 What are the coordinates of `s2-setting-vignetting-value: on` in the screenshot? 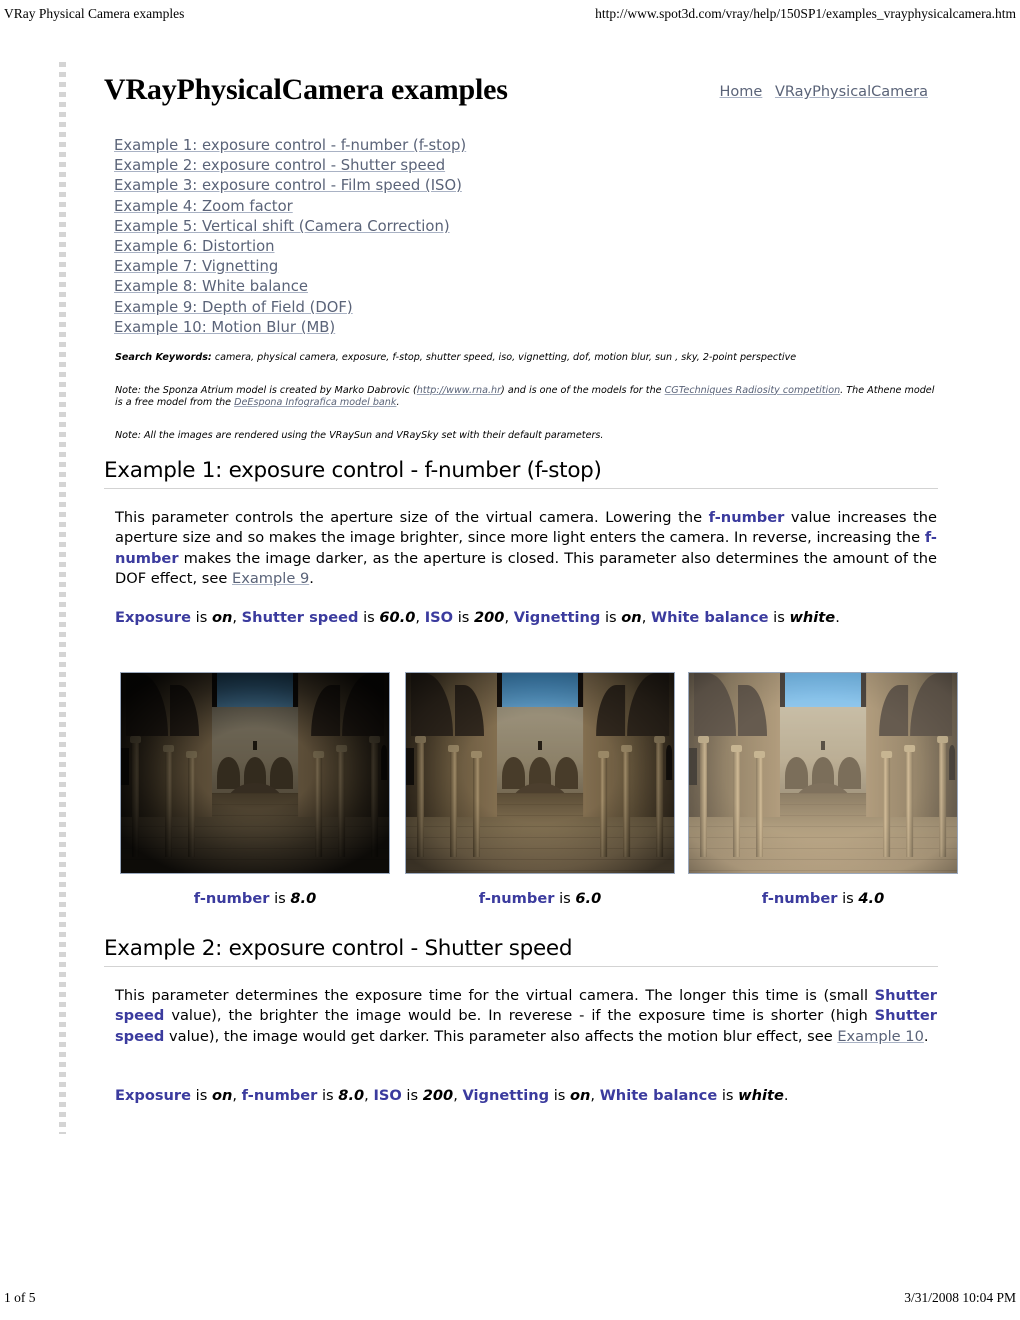 It's located at (580, 1095).